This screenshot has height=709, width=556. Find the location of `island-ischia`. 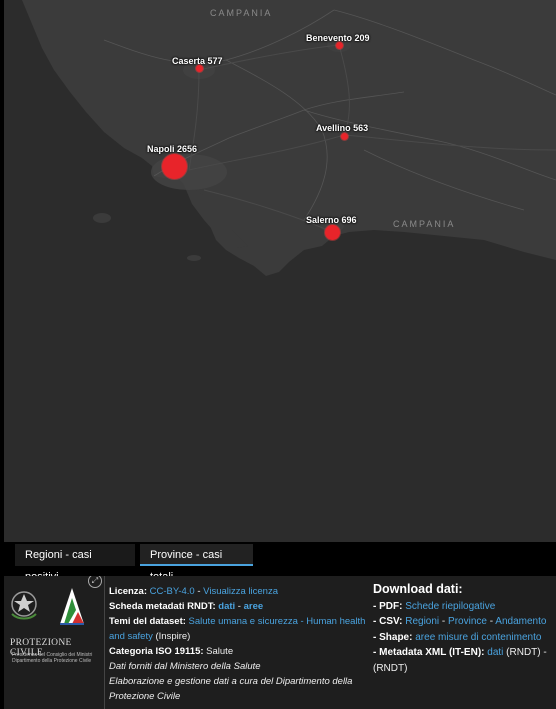

island-ischia is located at coordinates (102, 218).